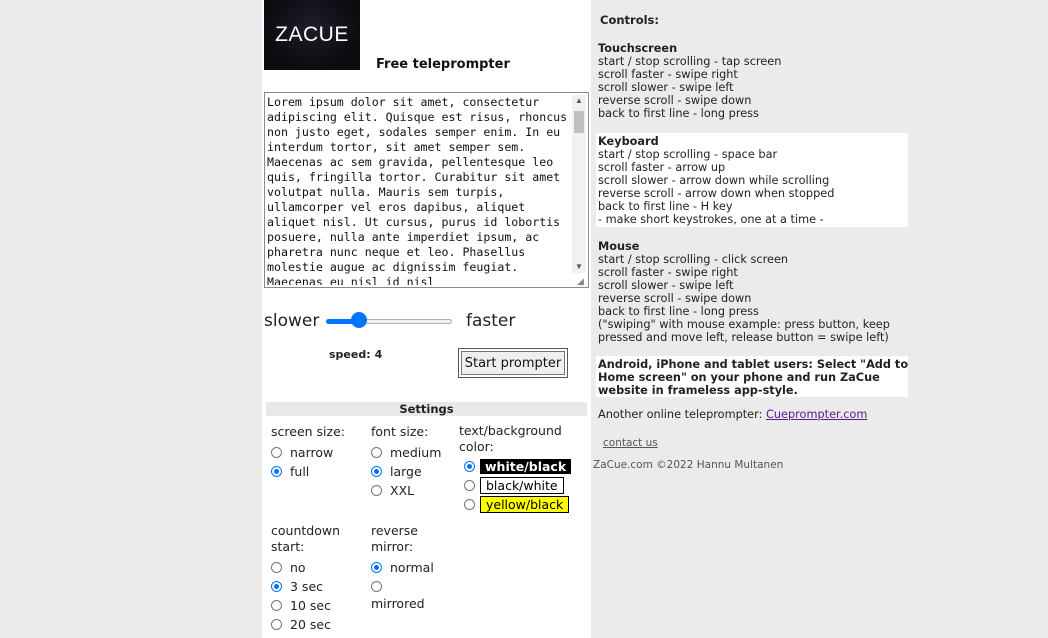 This screenshot has width=1048, height=638. Describe the element at coordinates (398, 603) in the screenshot. I see `mirror-option-mirrored-label: mirrored` at that location.